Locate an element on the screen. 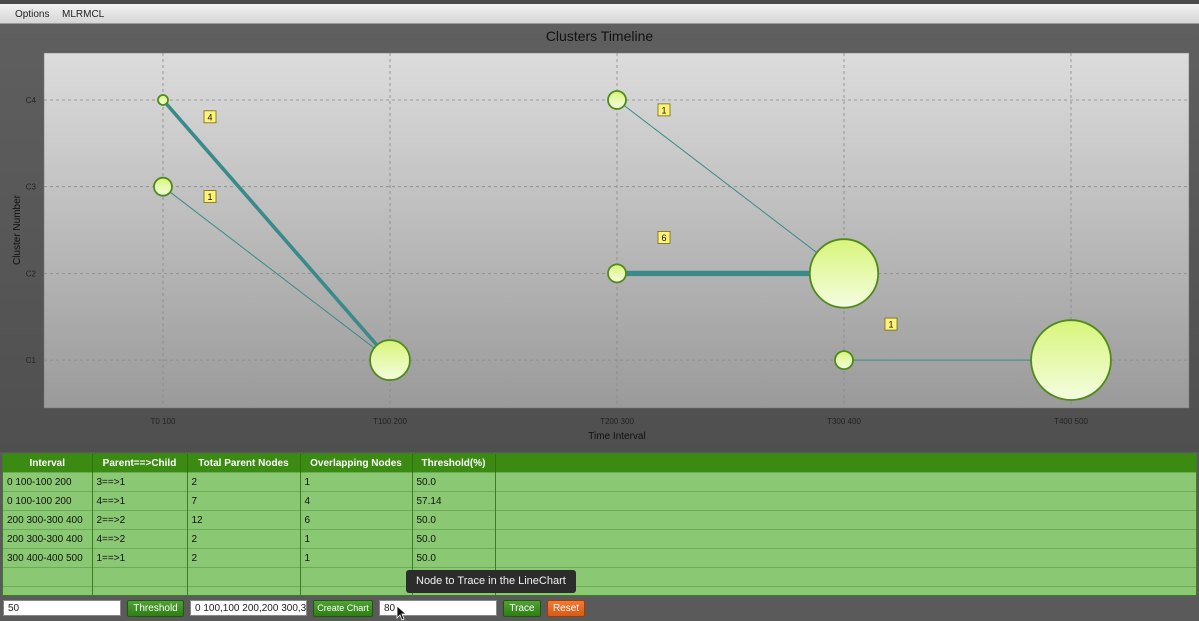 This screenshot has width=1199, height=621. trace-button: Trace is located at coordinates (522, 608).